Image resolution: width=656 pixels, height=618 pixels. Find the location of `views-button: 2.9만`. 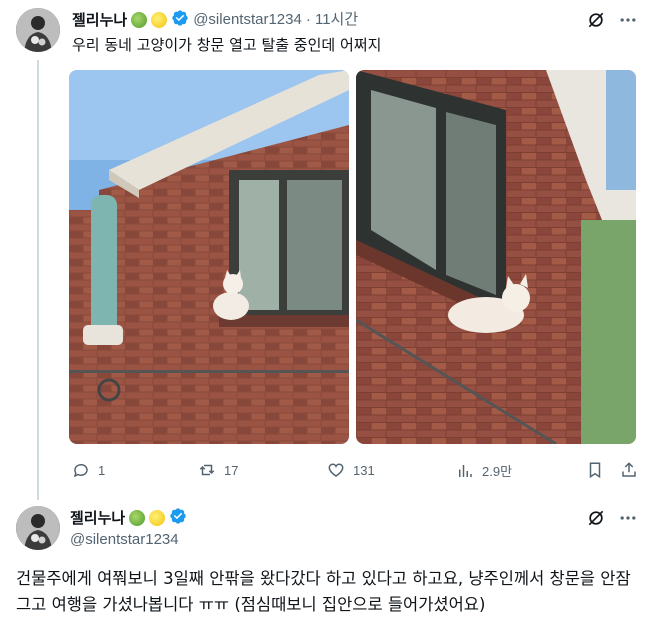

views-button: 2.9만 is located at coordinates (484, 470).